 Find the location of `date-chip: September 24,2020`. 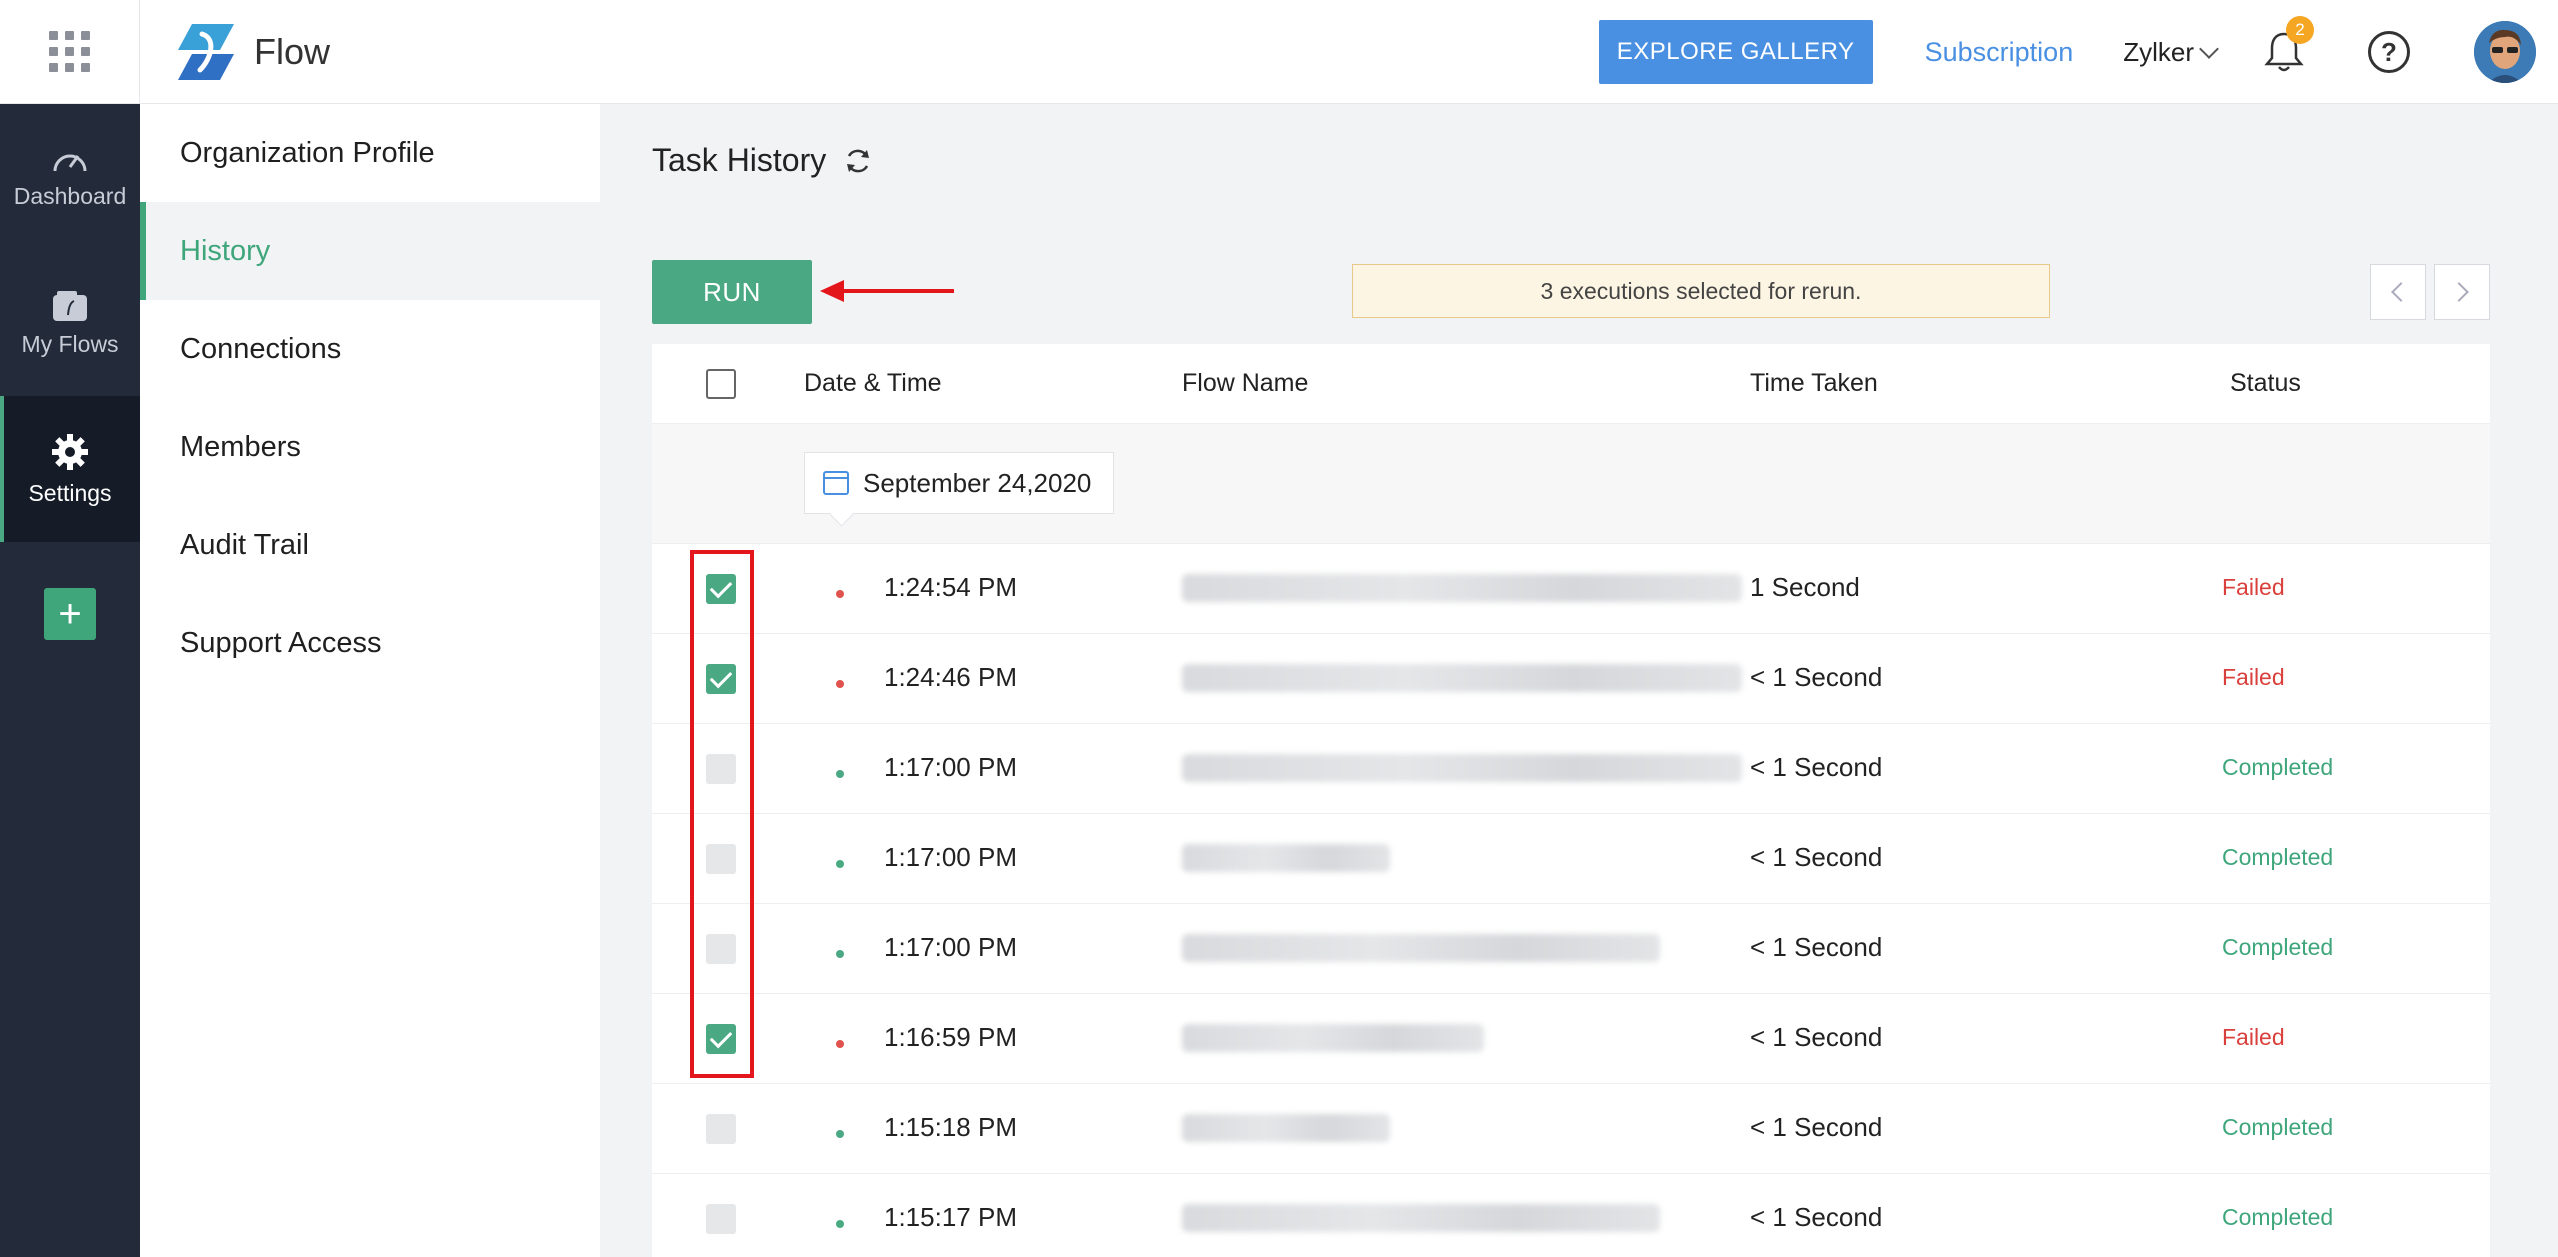

date-chip: September 24,2020 is located at coordinates (959, 483).